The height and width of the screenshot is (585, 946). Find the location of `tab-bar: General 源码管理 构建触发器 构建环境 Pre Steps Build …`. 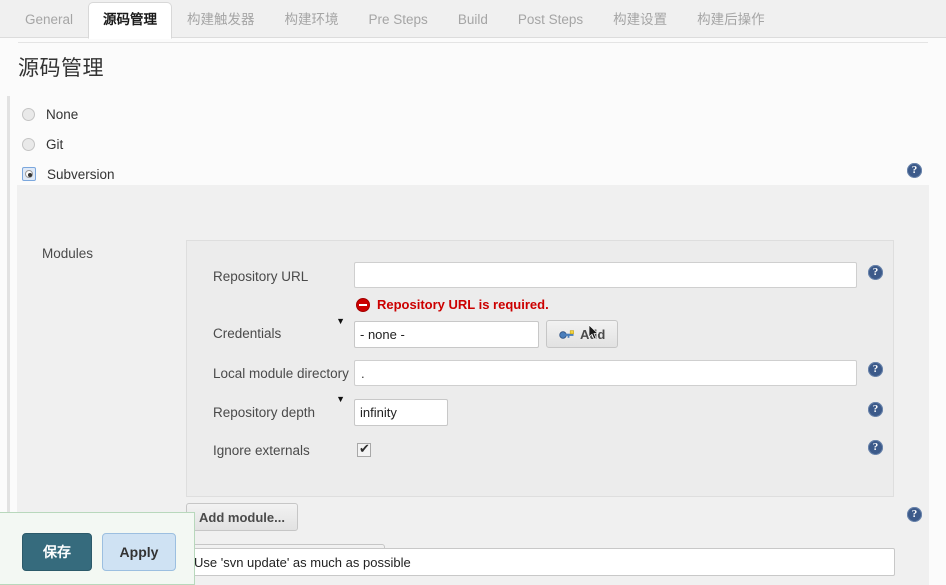

tab-bar: General 源码管理 构建触发器 构建环境 Pre Steps Build … is located at coordinates (473, 19).